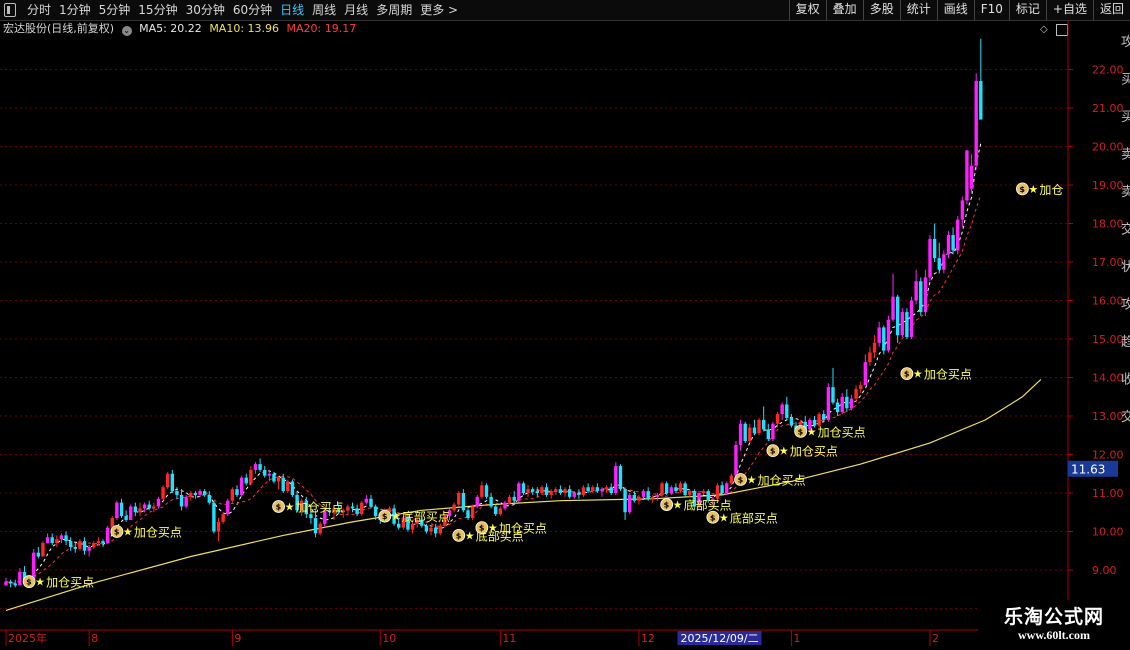 This screenshot has height=650, width=1130. What do you see at coordinates (770, 480) in the screenshot?
I see `buy-signal: $ ★ 加仓买点` at bounding box center [770, 480].